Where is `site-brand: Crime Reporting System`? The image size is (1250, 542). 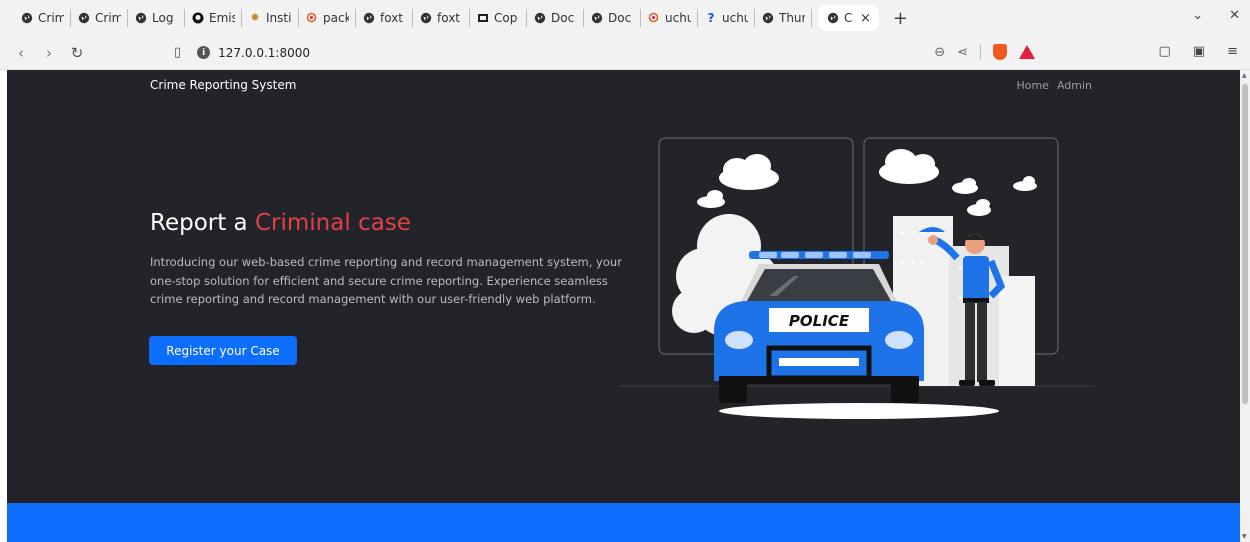 site-brand: Crime Reporting System is located at coordinates (223, 85).